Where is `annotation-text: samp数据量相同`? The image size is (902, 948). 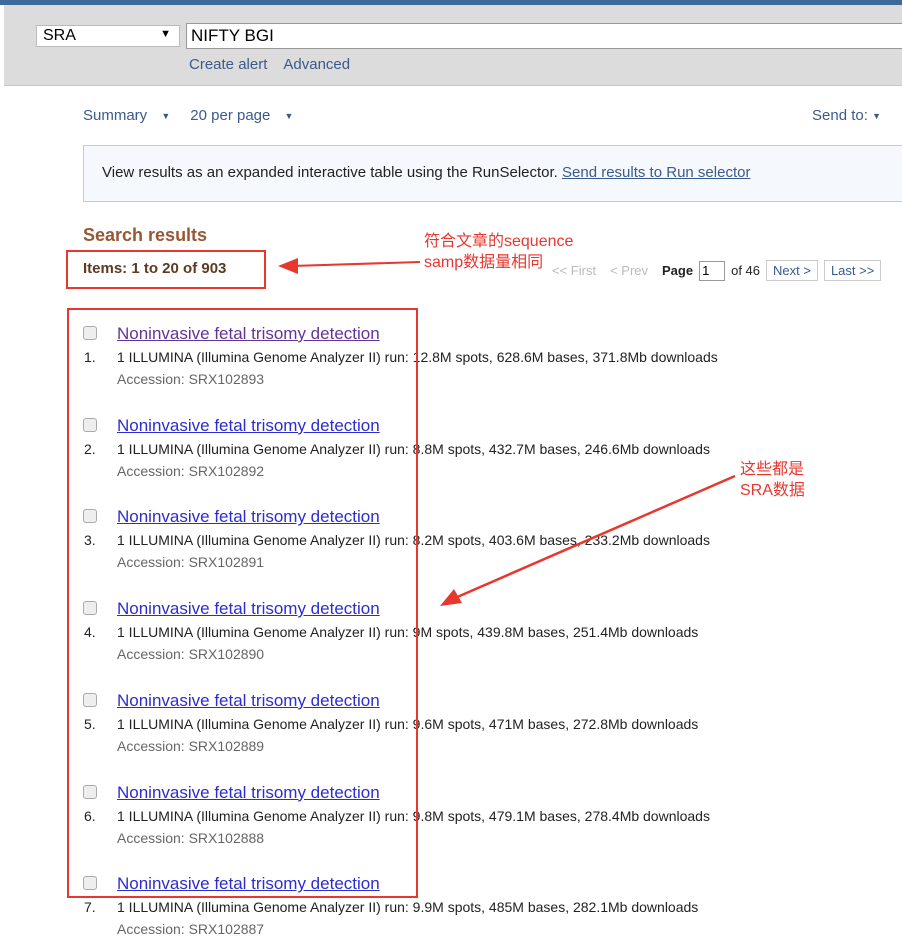
annotation-text: samp数据量相同 is located at coordinates (484, 262).